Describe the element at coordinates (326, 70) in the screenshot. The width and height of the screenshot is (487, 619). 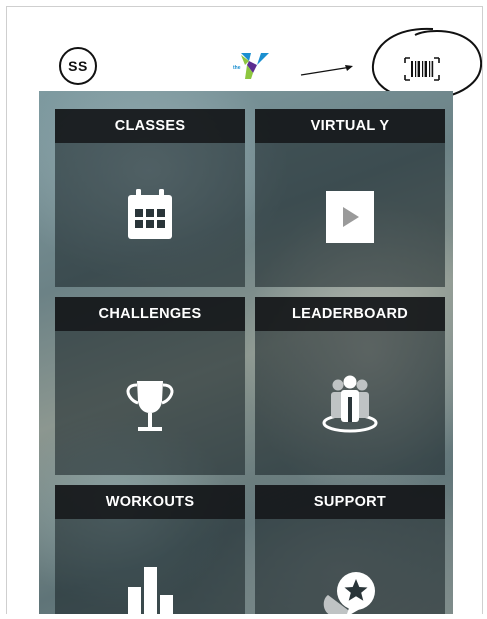
I see `annotation-arrow` at that location.